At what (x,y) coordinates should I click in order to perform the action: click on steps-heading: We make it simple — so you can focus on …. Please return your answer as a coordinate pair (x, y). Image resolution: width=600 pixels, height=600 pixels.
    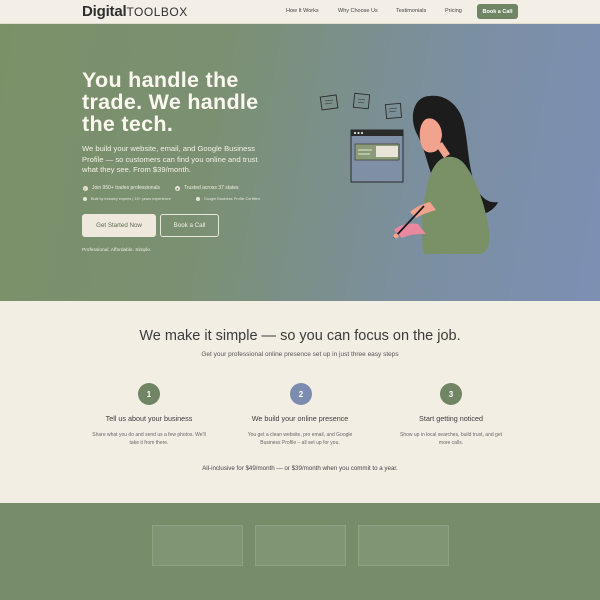
    Looking at the image, I should click on (300, 336).